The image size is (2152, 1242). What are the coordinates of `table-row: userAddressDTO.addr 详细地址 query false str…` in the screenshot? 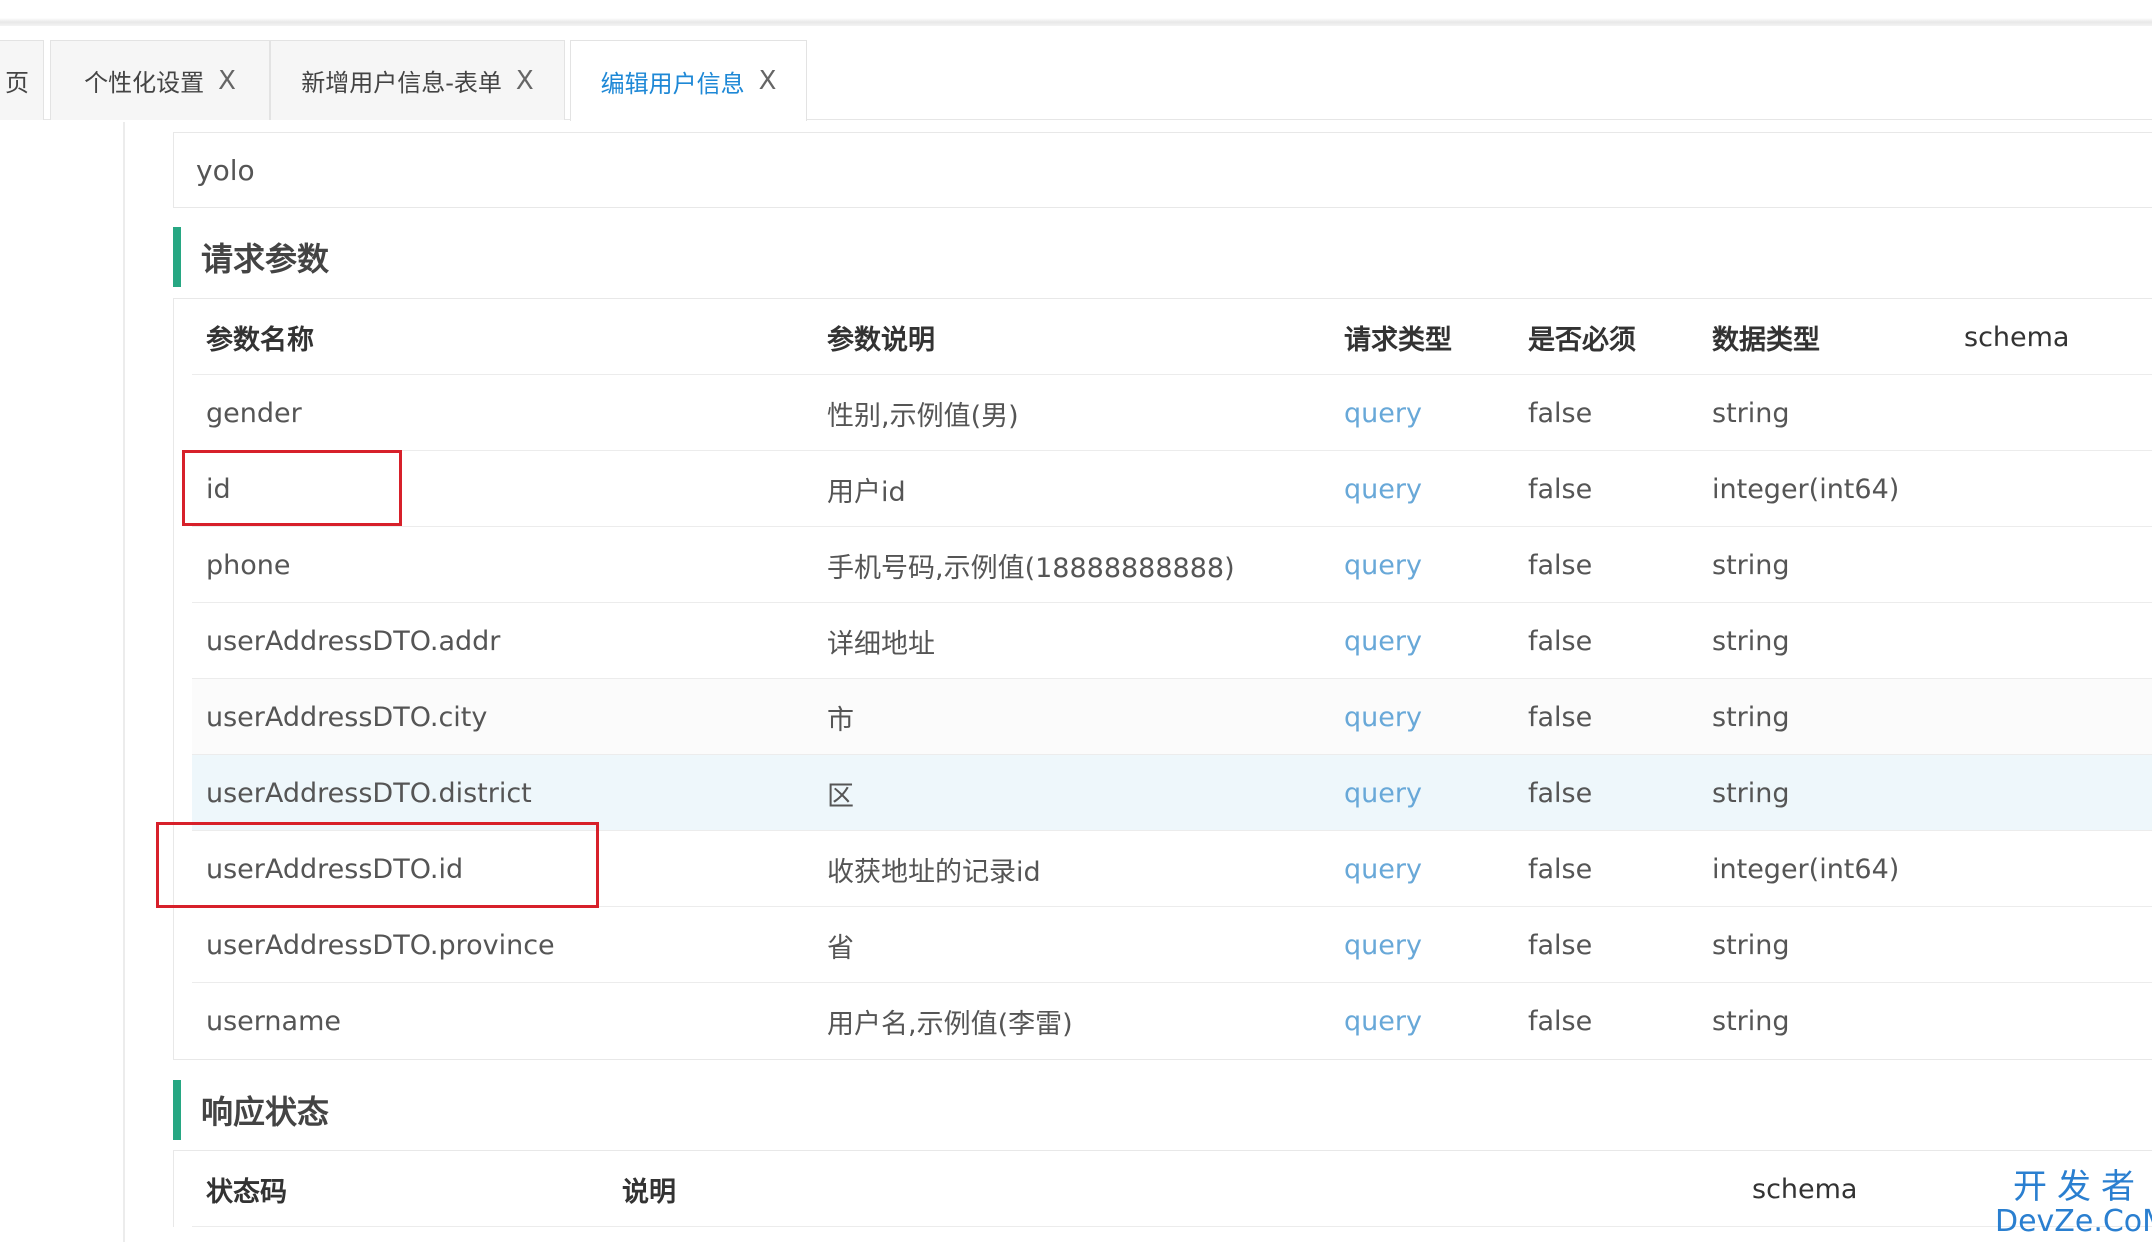 It's located at (1172, 641).